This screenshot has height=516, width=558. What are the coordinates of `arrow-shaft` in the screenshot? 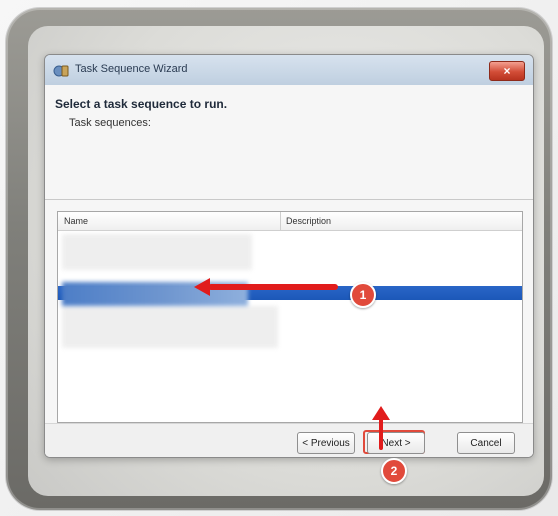 It's located at (381, 434).